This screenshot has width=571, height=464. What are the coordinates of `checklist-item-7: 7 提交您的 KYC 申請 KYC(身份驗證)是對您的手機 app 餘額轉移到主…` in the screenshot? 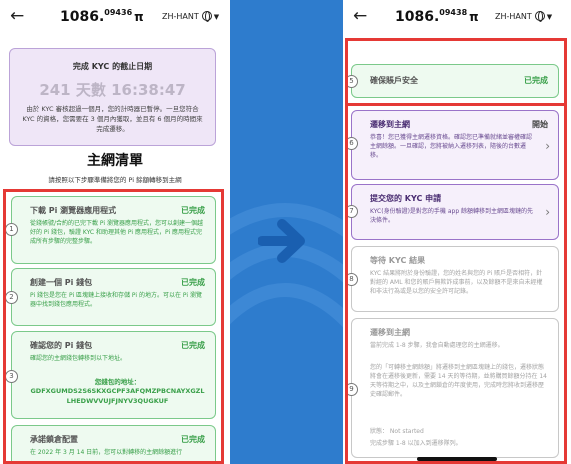 It's located at (452, 212).